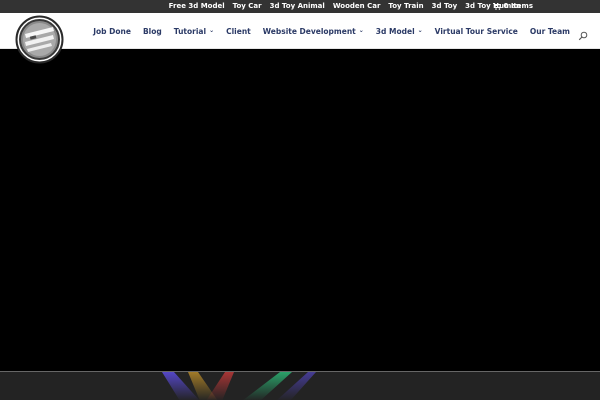 The height and width of the screenshot is (400, 600). I want to click on logo-emblem-icon, so click(39, 39).